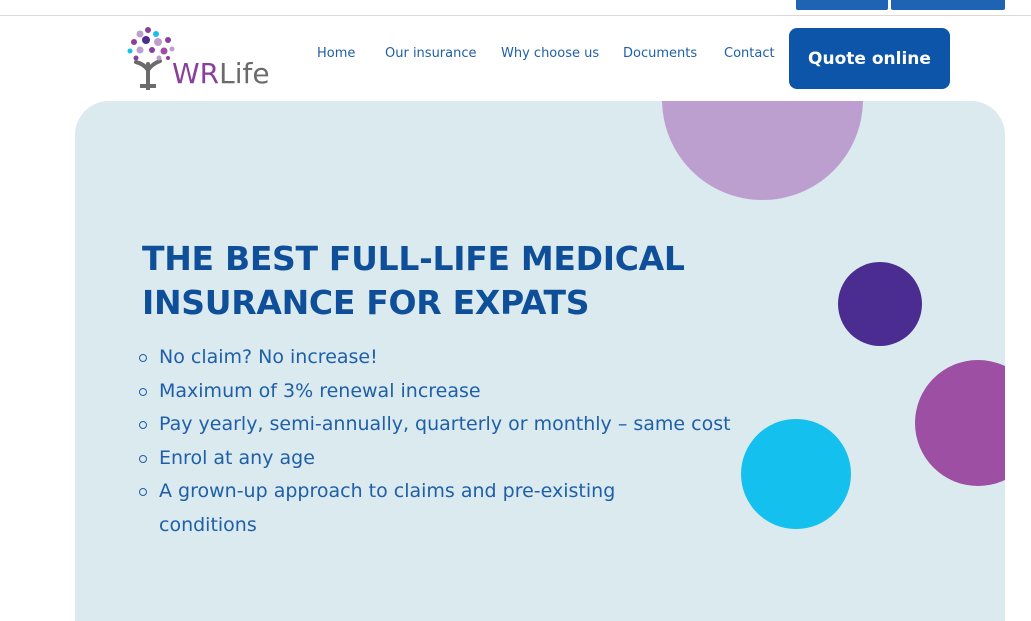 This screenshot has height=621, width=1031. I want to click on decorative-circle-cyan, so click(796, 474).